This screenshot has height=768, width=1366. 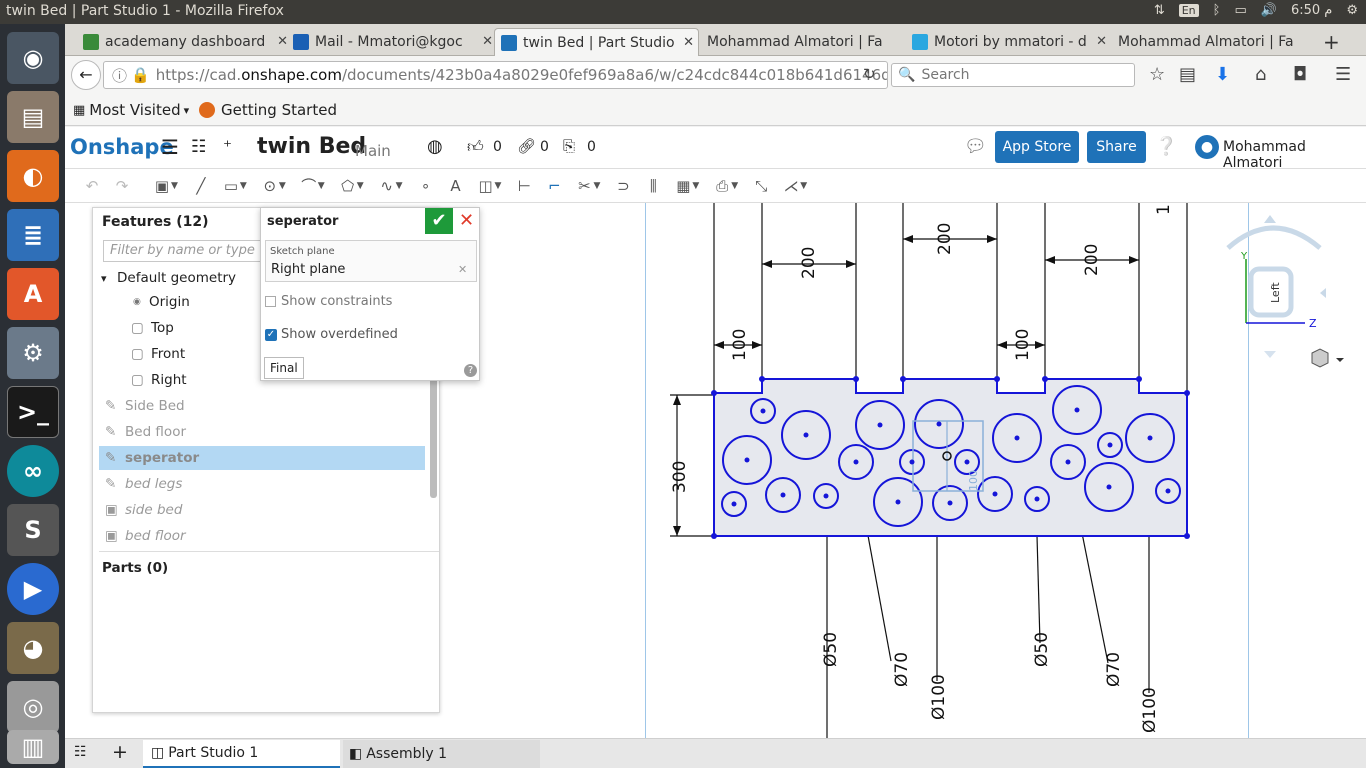 I want to click on clear-icon: ✕, so click(x=462, y=269).